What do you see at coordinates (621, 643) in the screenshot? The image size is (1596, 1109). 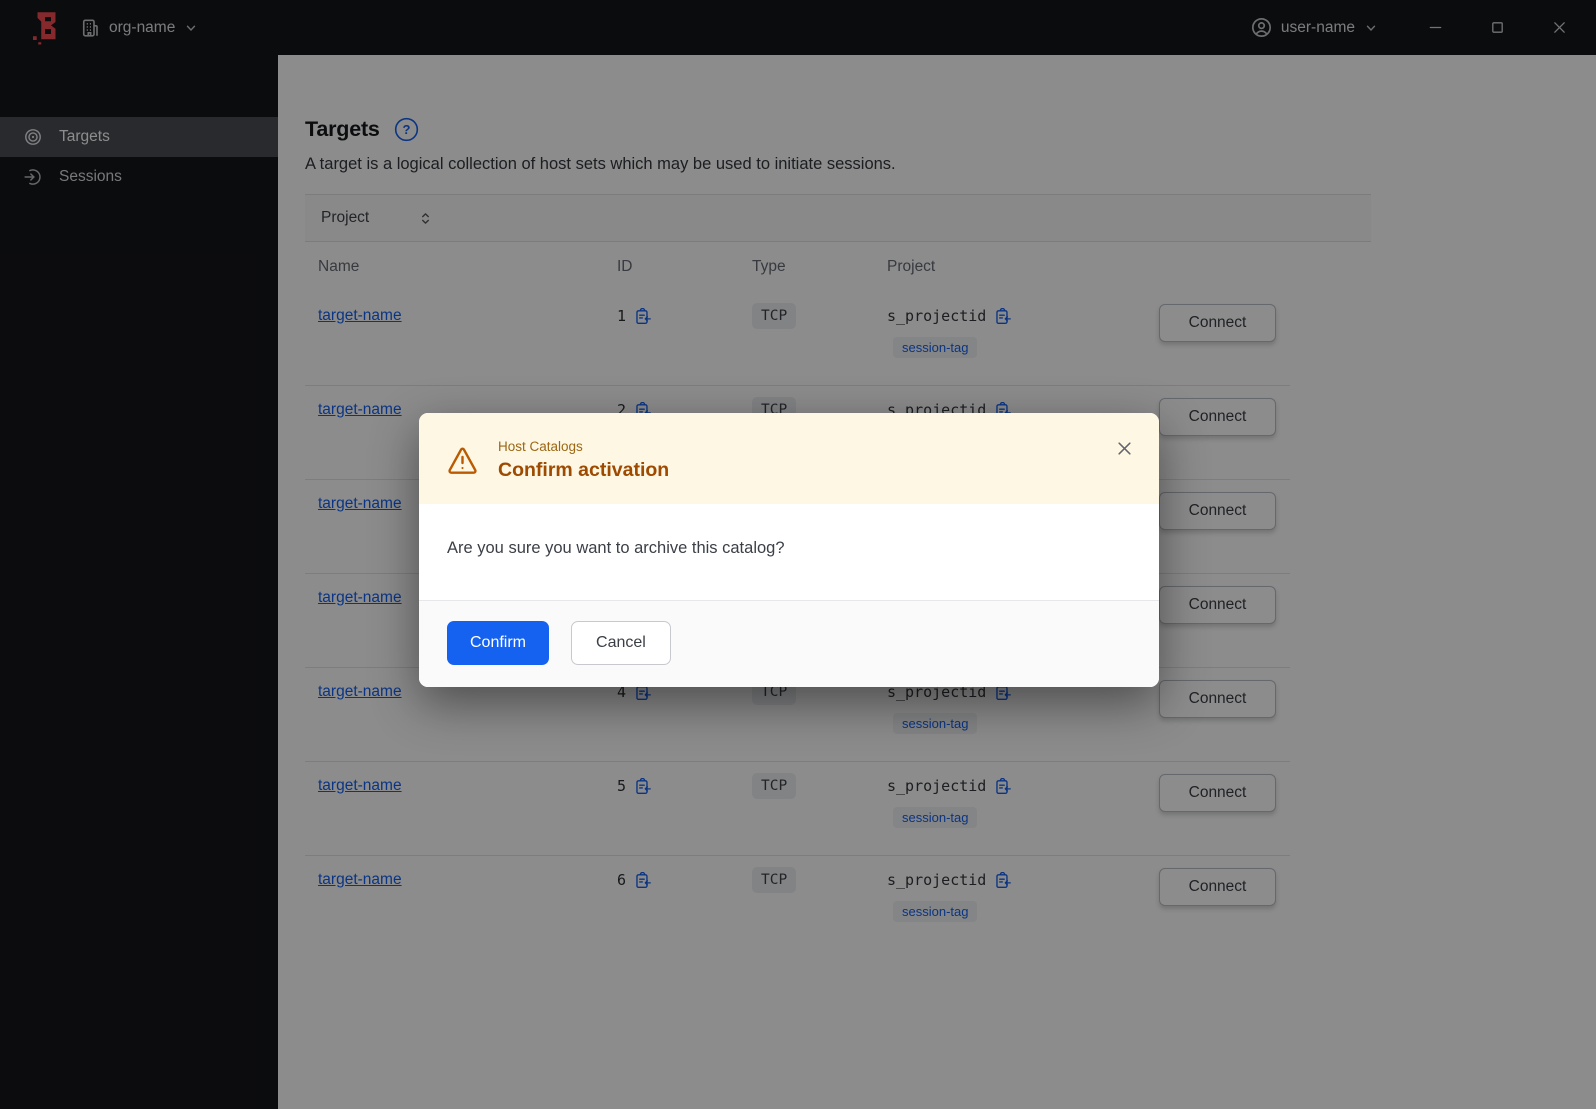 I see `cancel-button: Cancel` at bounding box center [621, 643].